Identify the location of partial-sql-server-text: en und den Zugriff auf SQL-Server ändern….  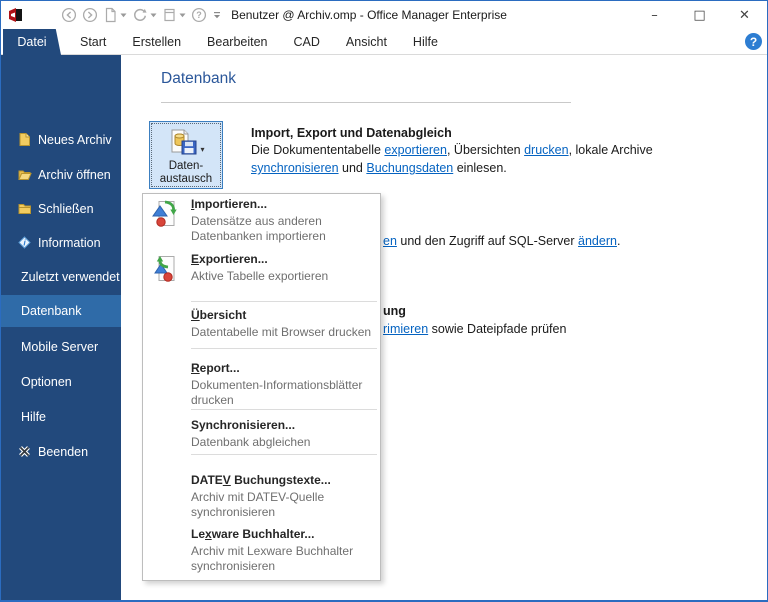
(501, 241).